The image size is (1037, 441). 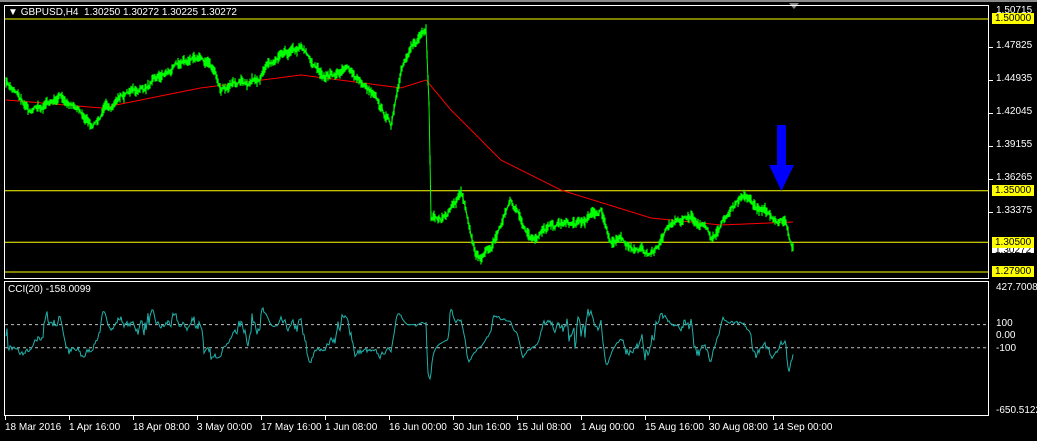 What do you see at coordinates (351, 427) in the screenshot?
I see `time-axis-label: 1 Jun 08:00` at bounding box center [351, 427].